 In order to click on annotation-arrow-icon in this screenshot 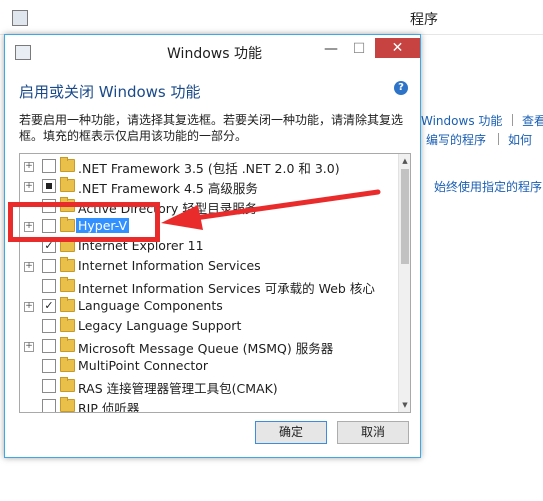, I will do `click(271, 209)`.